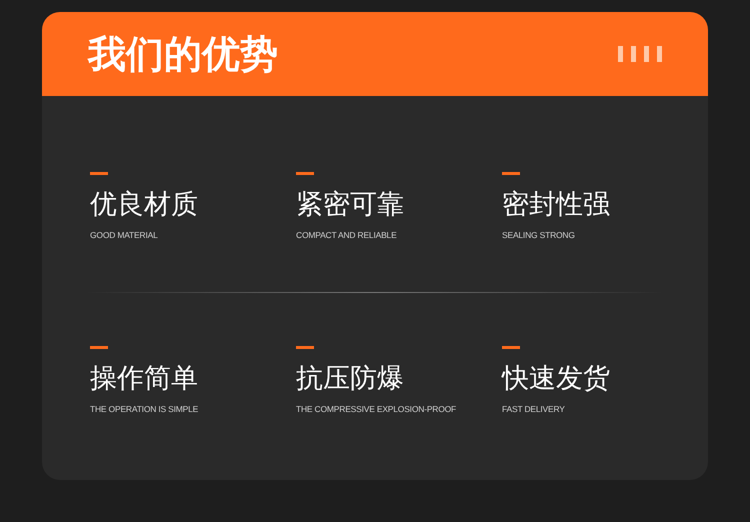  I want to click on feature-title: 操作简单, so click(144, 378).